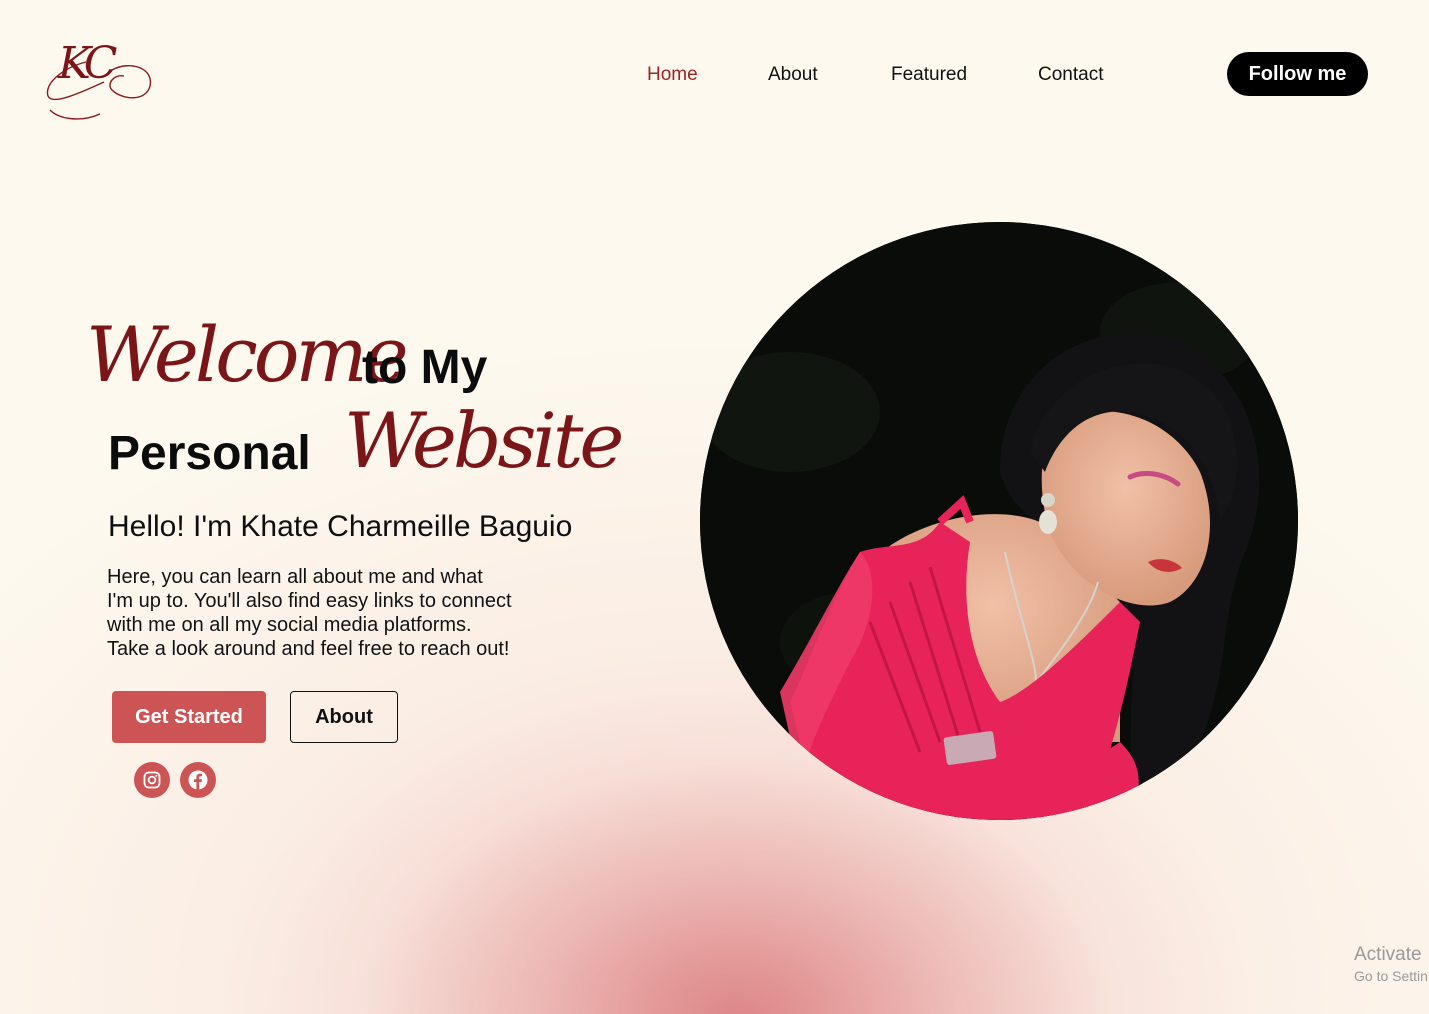  What do you see at coordinates (247, 354) in the screenshot?
I see `hero-script-welcome: Welcome` at bounding box center [247, 354].